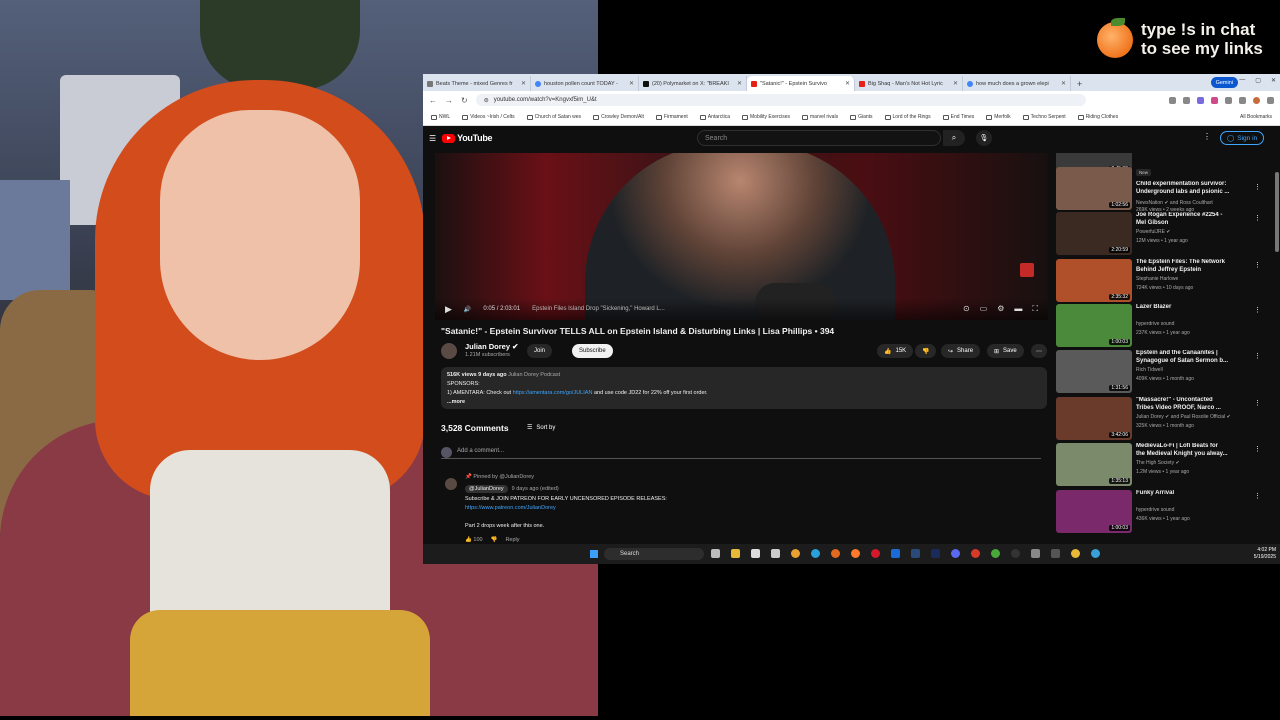  Describe the element at coordinates (1242, 80) in the screenshot. I see `minimize-icon: —` at that location.